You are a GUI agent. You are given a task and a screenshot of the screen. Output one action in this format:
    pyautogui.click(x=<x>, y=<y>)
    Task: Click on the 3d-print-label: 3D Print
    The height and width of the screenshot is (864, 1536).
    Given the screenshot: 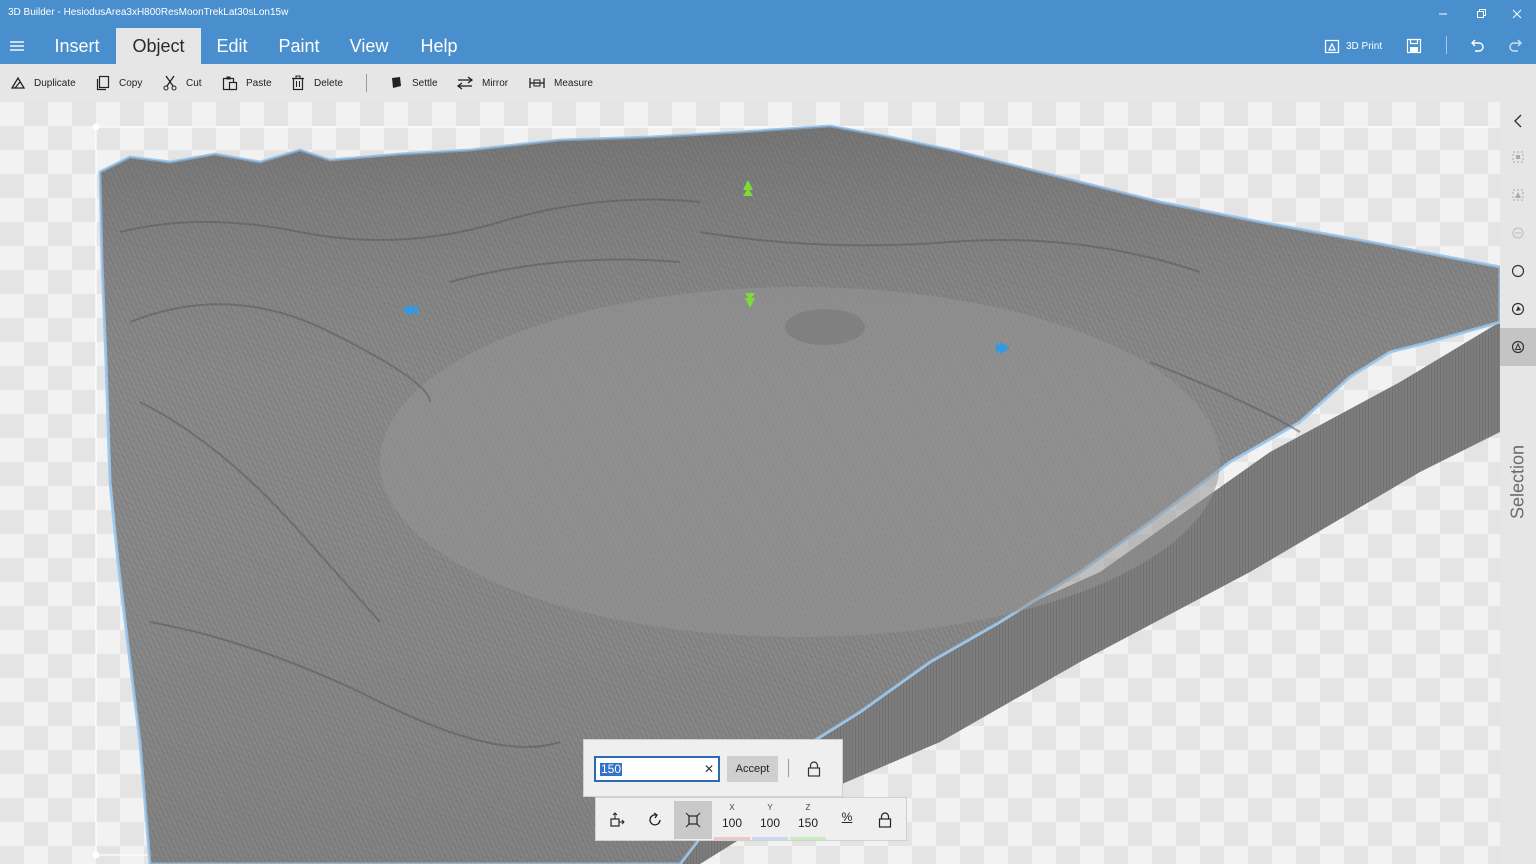 What is the action you would take?
    pyautogui.click(x=1364, y=46)
    